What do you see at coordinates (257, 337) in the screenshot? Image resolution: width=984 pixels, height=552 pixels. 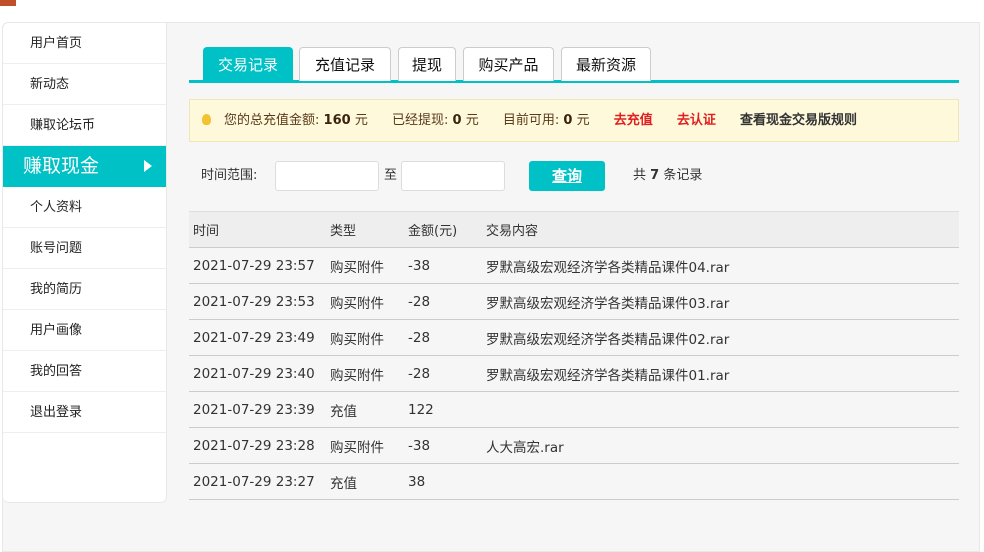 I see `cell-time: 2021-07-29 23:49` at bounding box center [257, 337].